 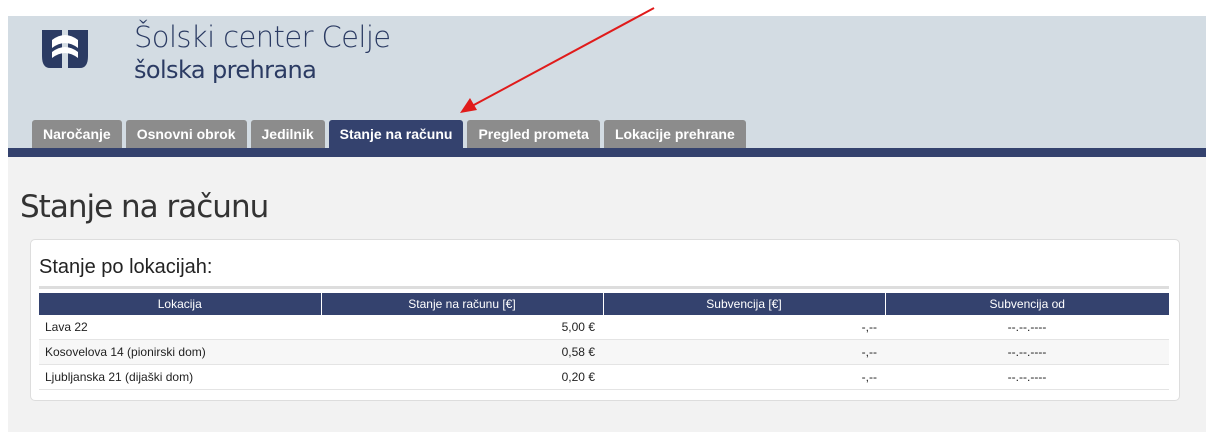 I want to click on table-row: Lava 22 5,00 € -,-- --.--.----, so click(x=604, y=327).